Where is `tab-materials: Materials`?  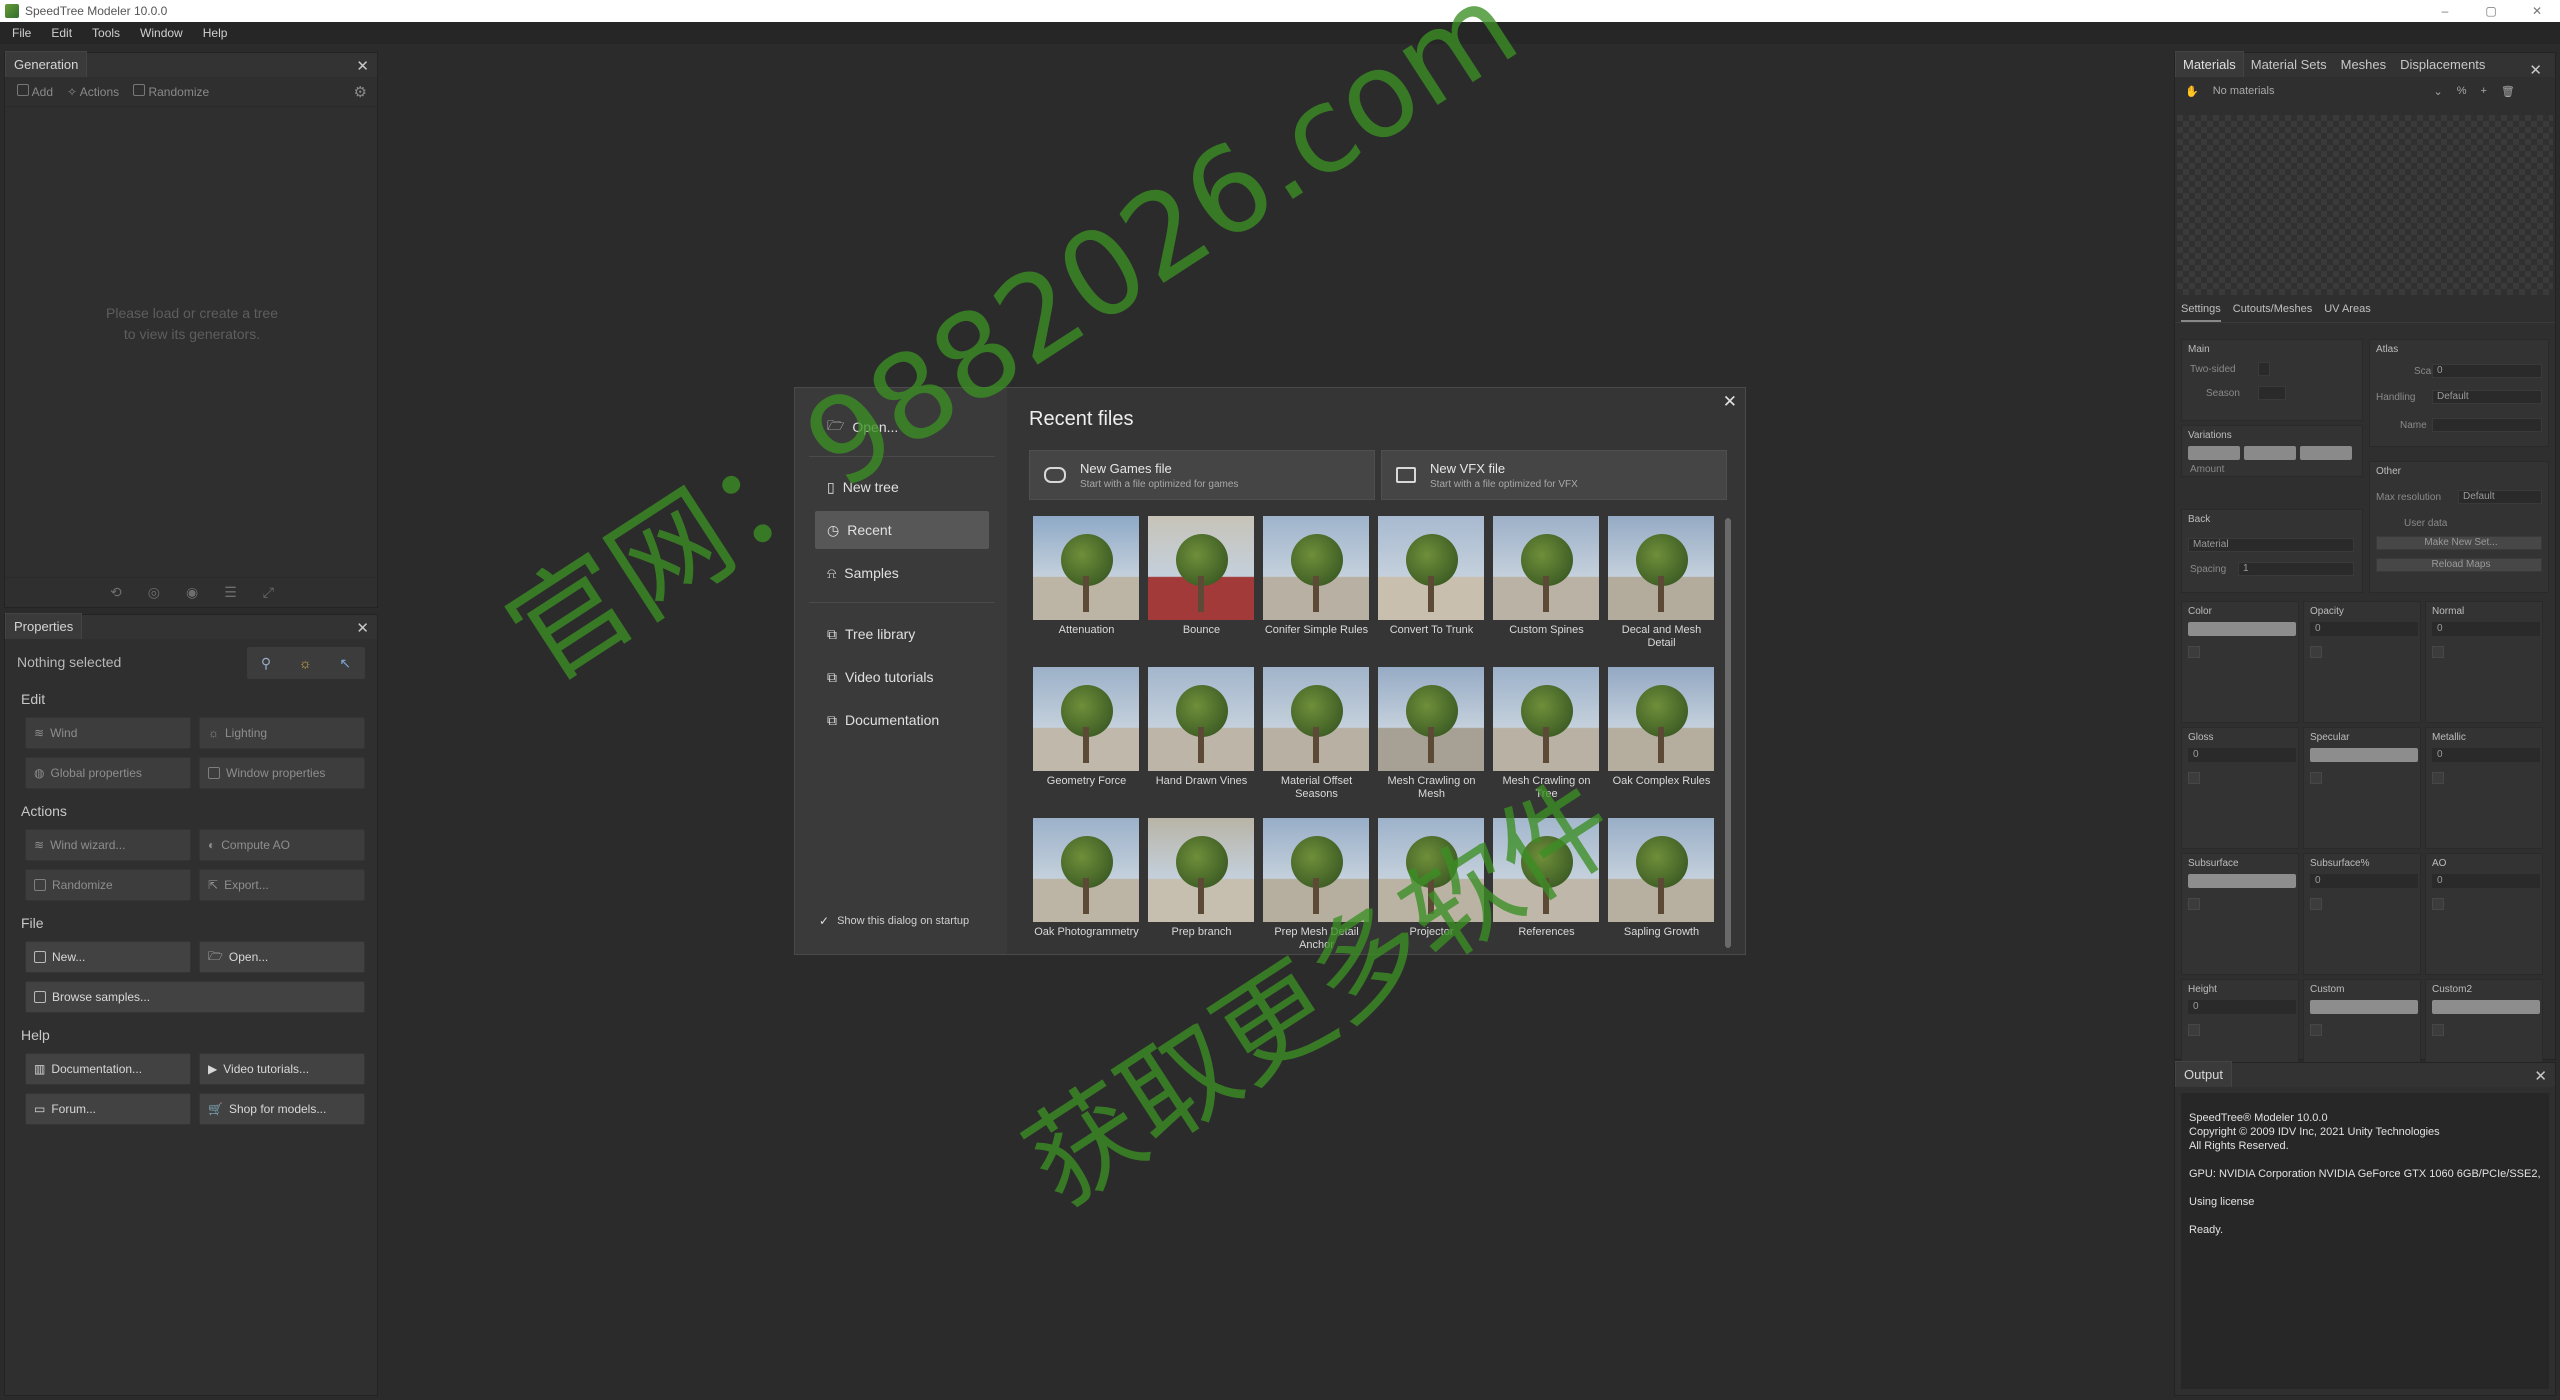 tab-materials: Materials is located at coordinates (2209, 64).